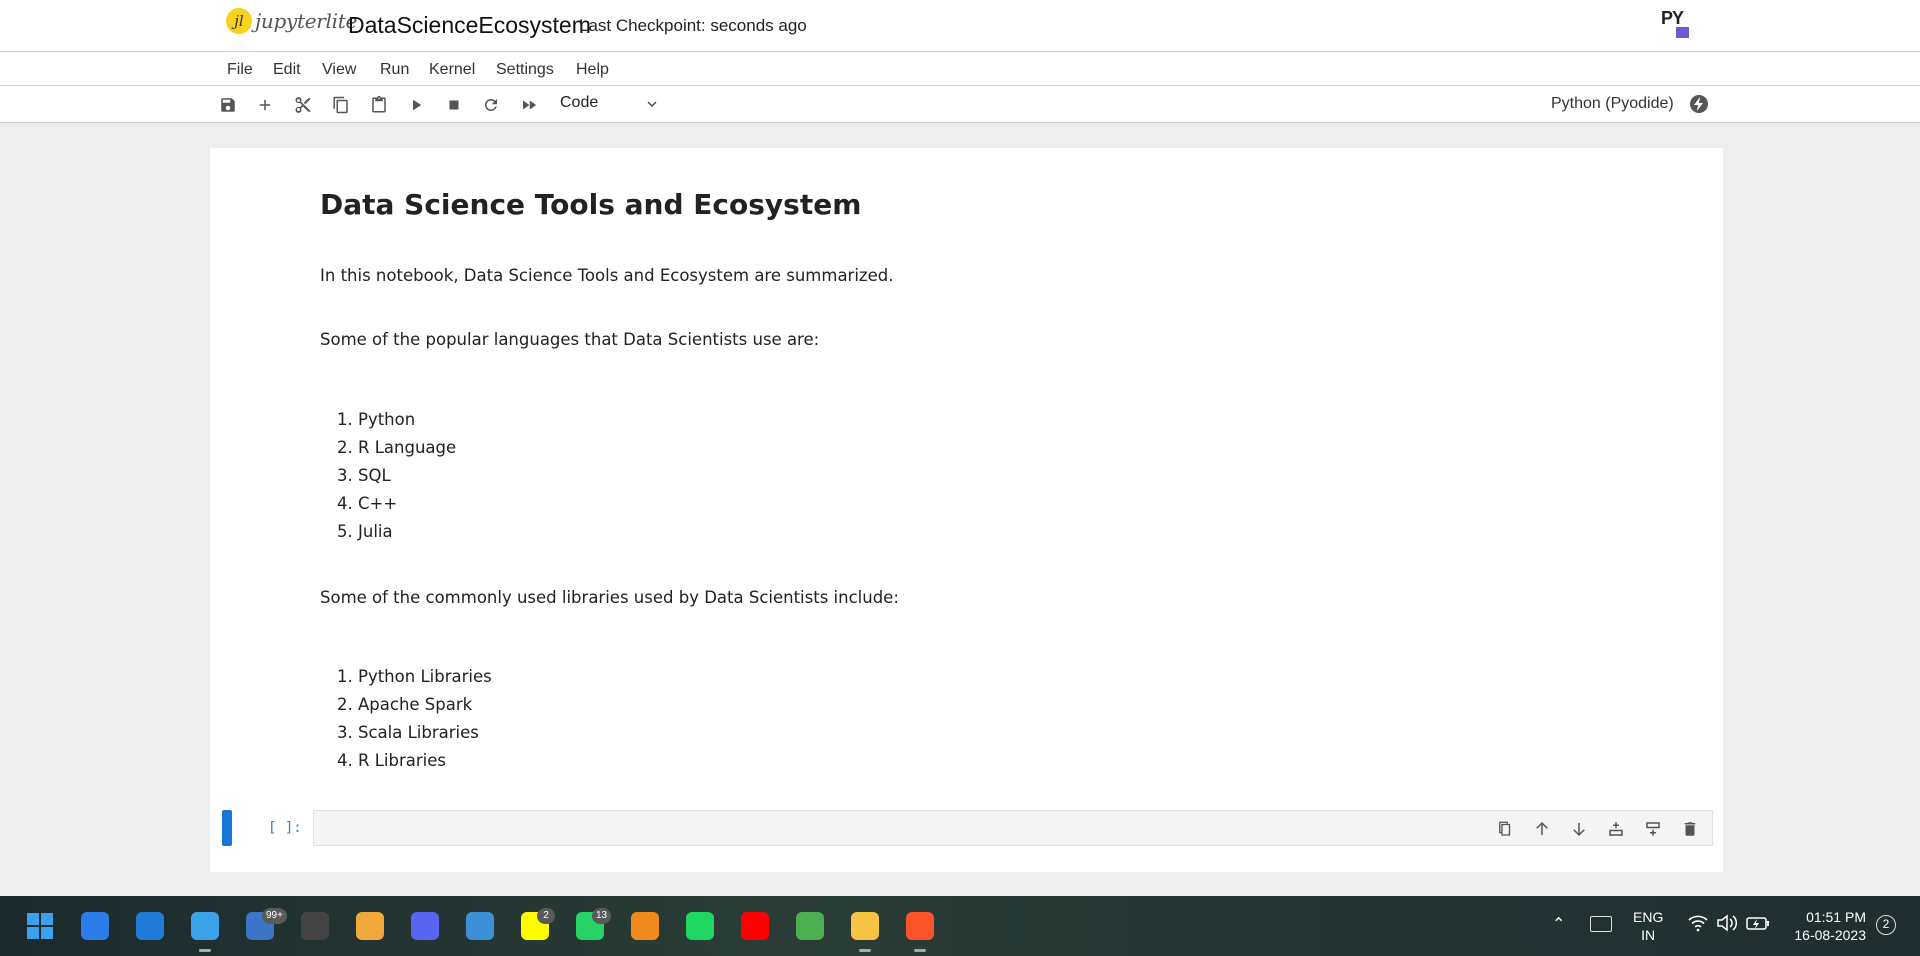 The image size is (1920, 956). I want to click on list-item: 1. Python, so click(376, 419).